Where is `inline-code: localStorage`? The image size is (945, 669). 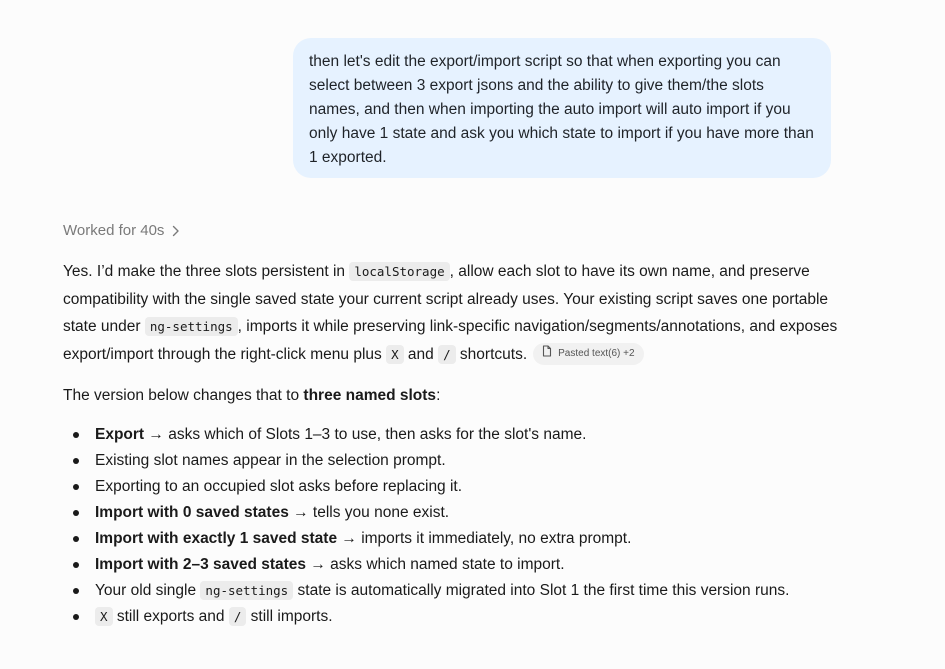
inline-code: localStorage is located at coordinates (399, 271).